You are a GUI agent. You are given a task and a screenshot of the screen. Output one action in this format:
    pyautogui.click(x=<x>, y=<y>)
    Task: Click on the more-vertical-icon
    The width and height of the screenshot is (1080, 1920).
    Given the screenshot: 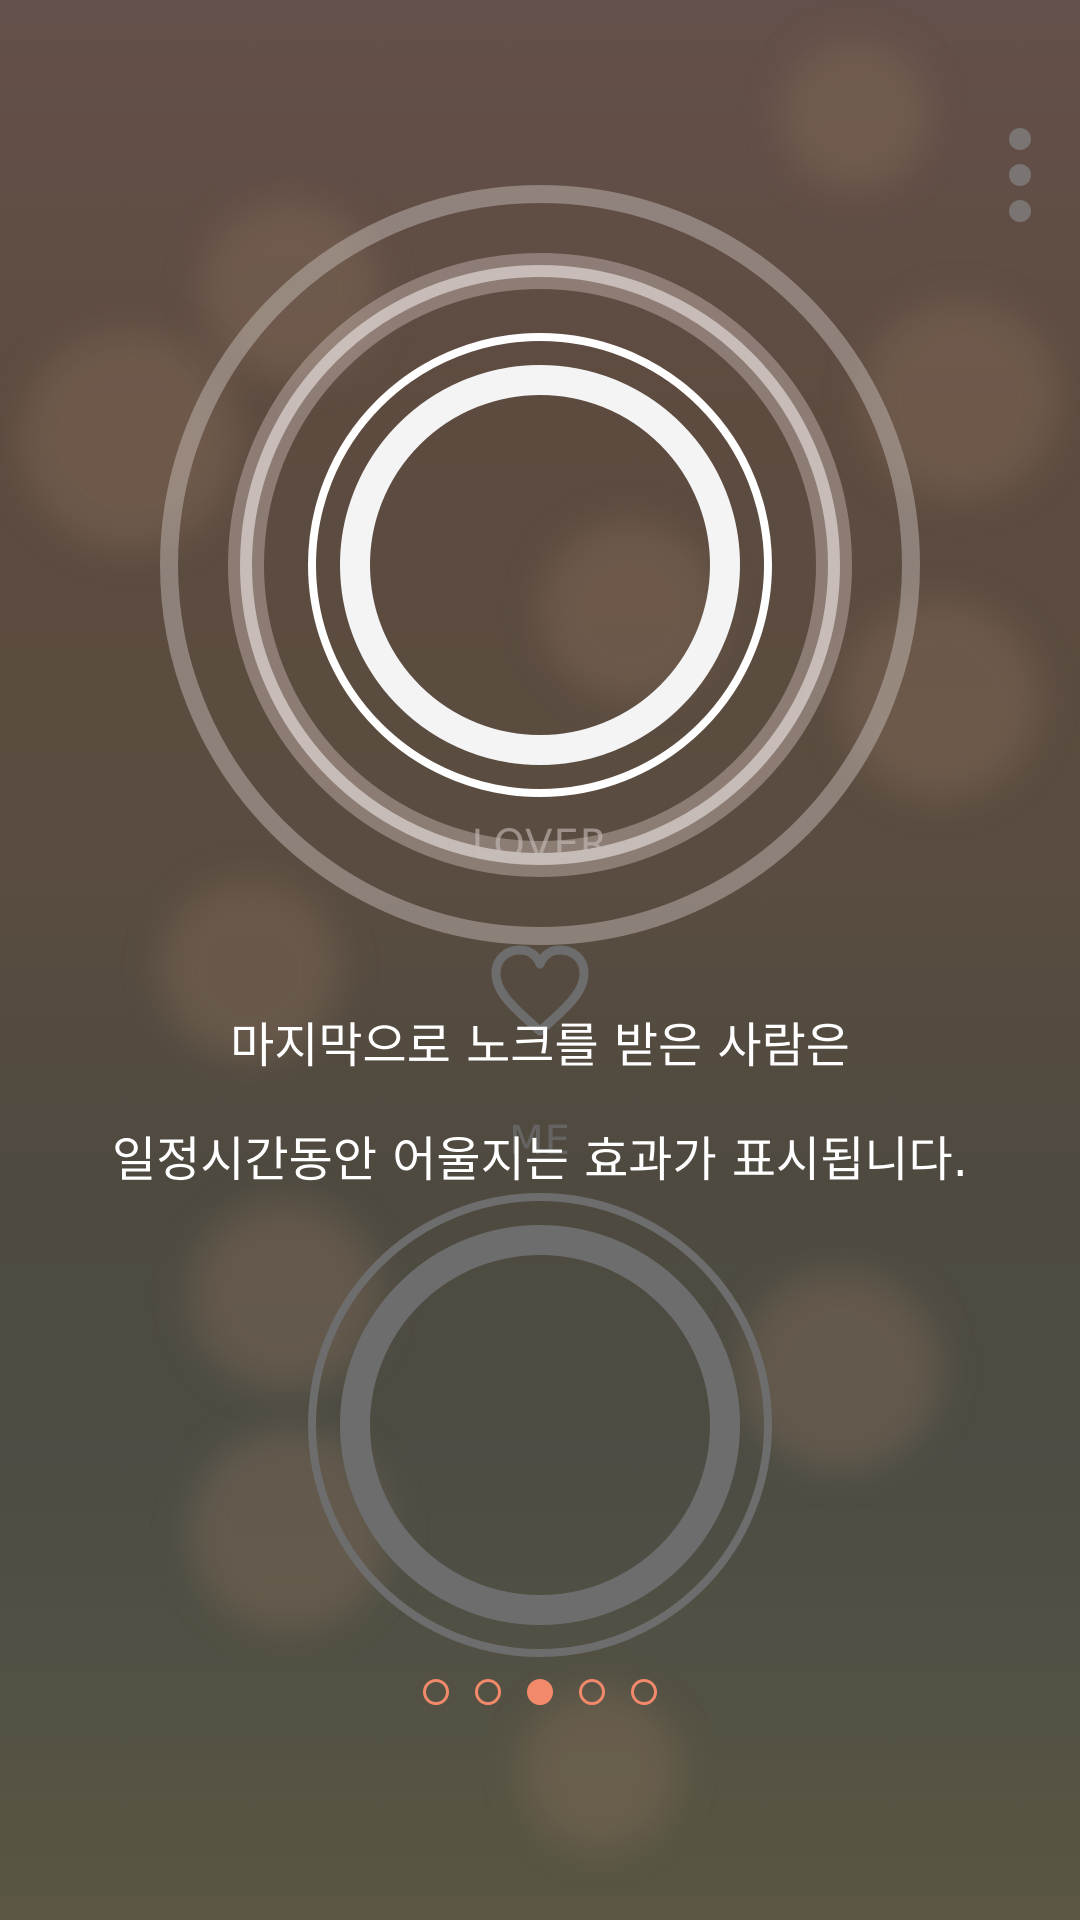 What is the action you would take?
    pyautogui.click(x=1020, y=175)
    